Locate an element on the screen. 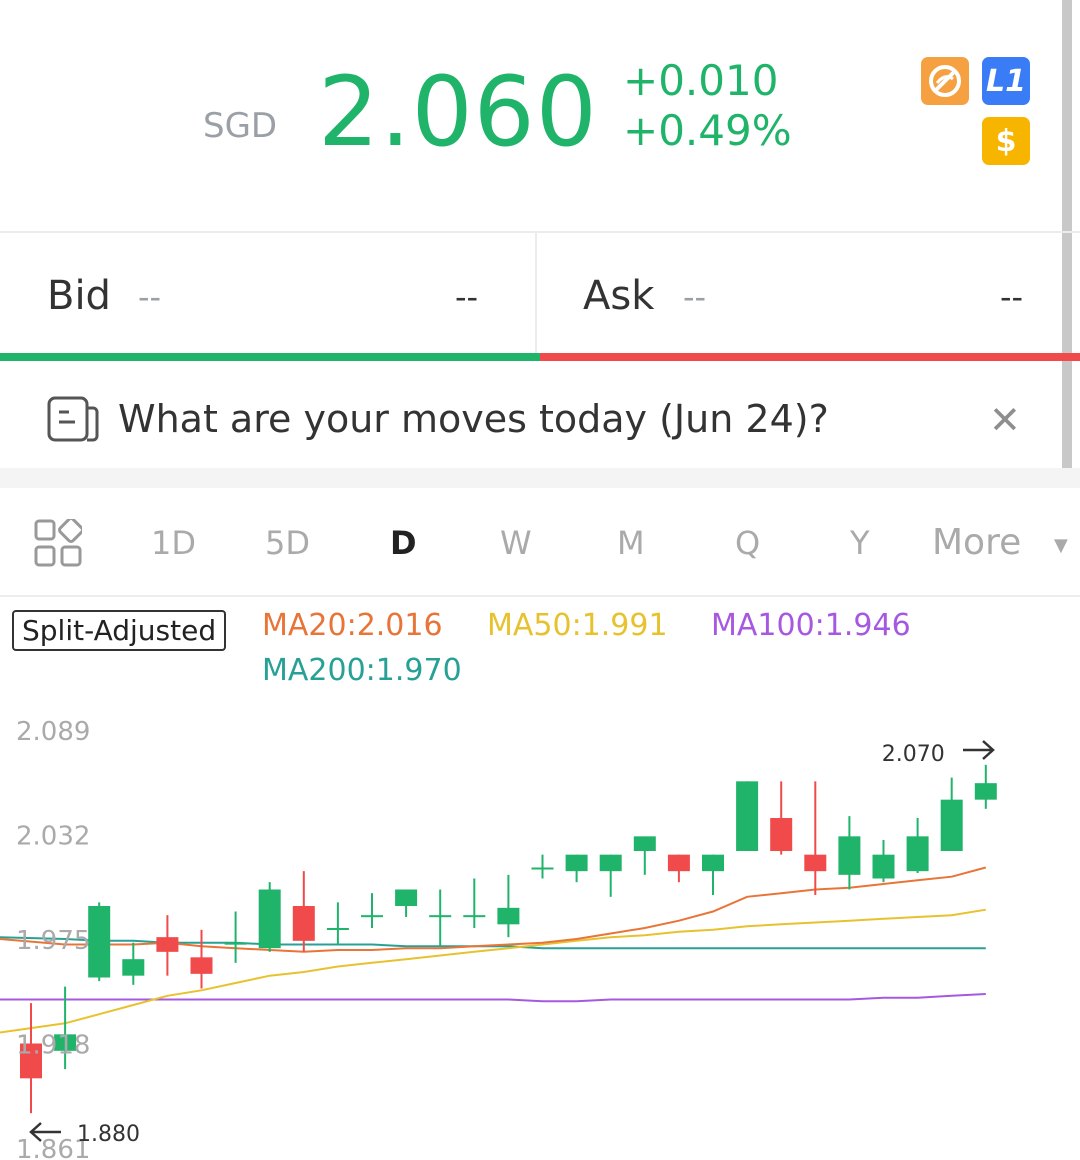  ask-price: -- is located at coordinates (695, 297).